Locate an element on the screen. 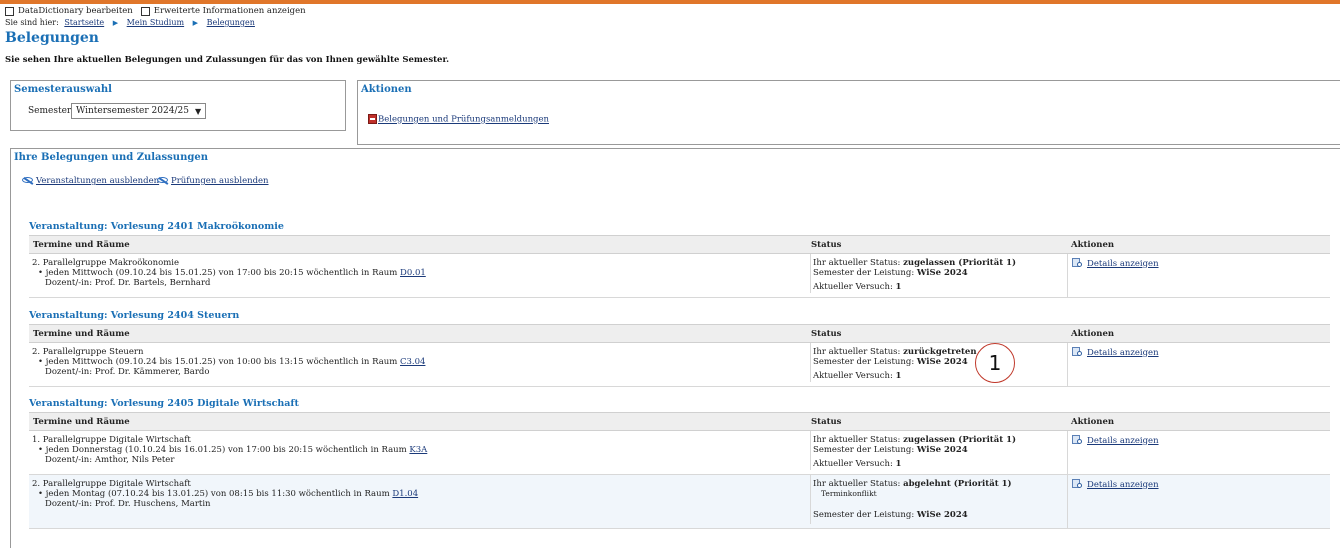 This screenshot has width=1340, height=548. semester-label: Semester is located at coordinates (50, 111).